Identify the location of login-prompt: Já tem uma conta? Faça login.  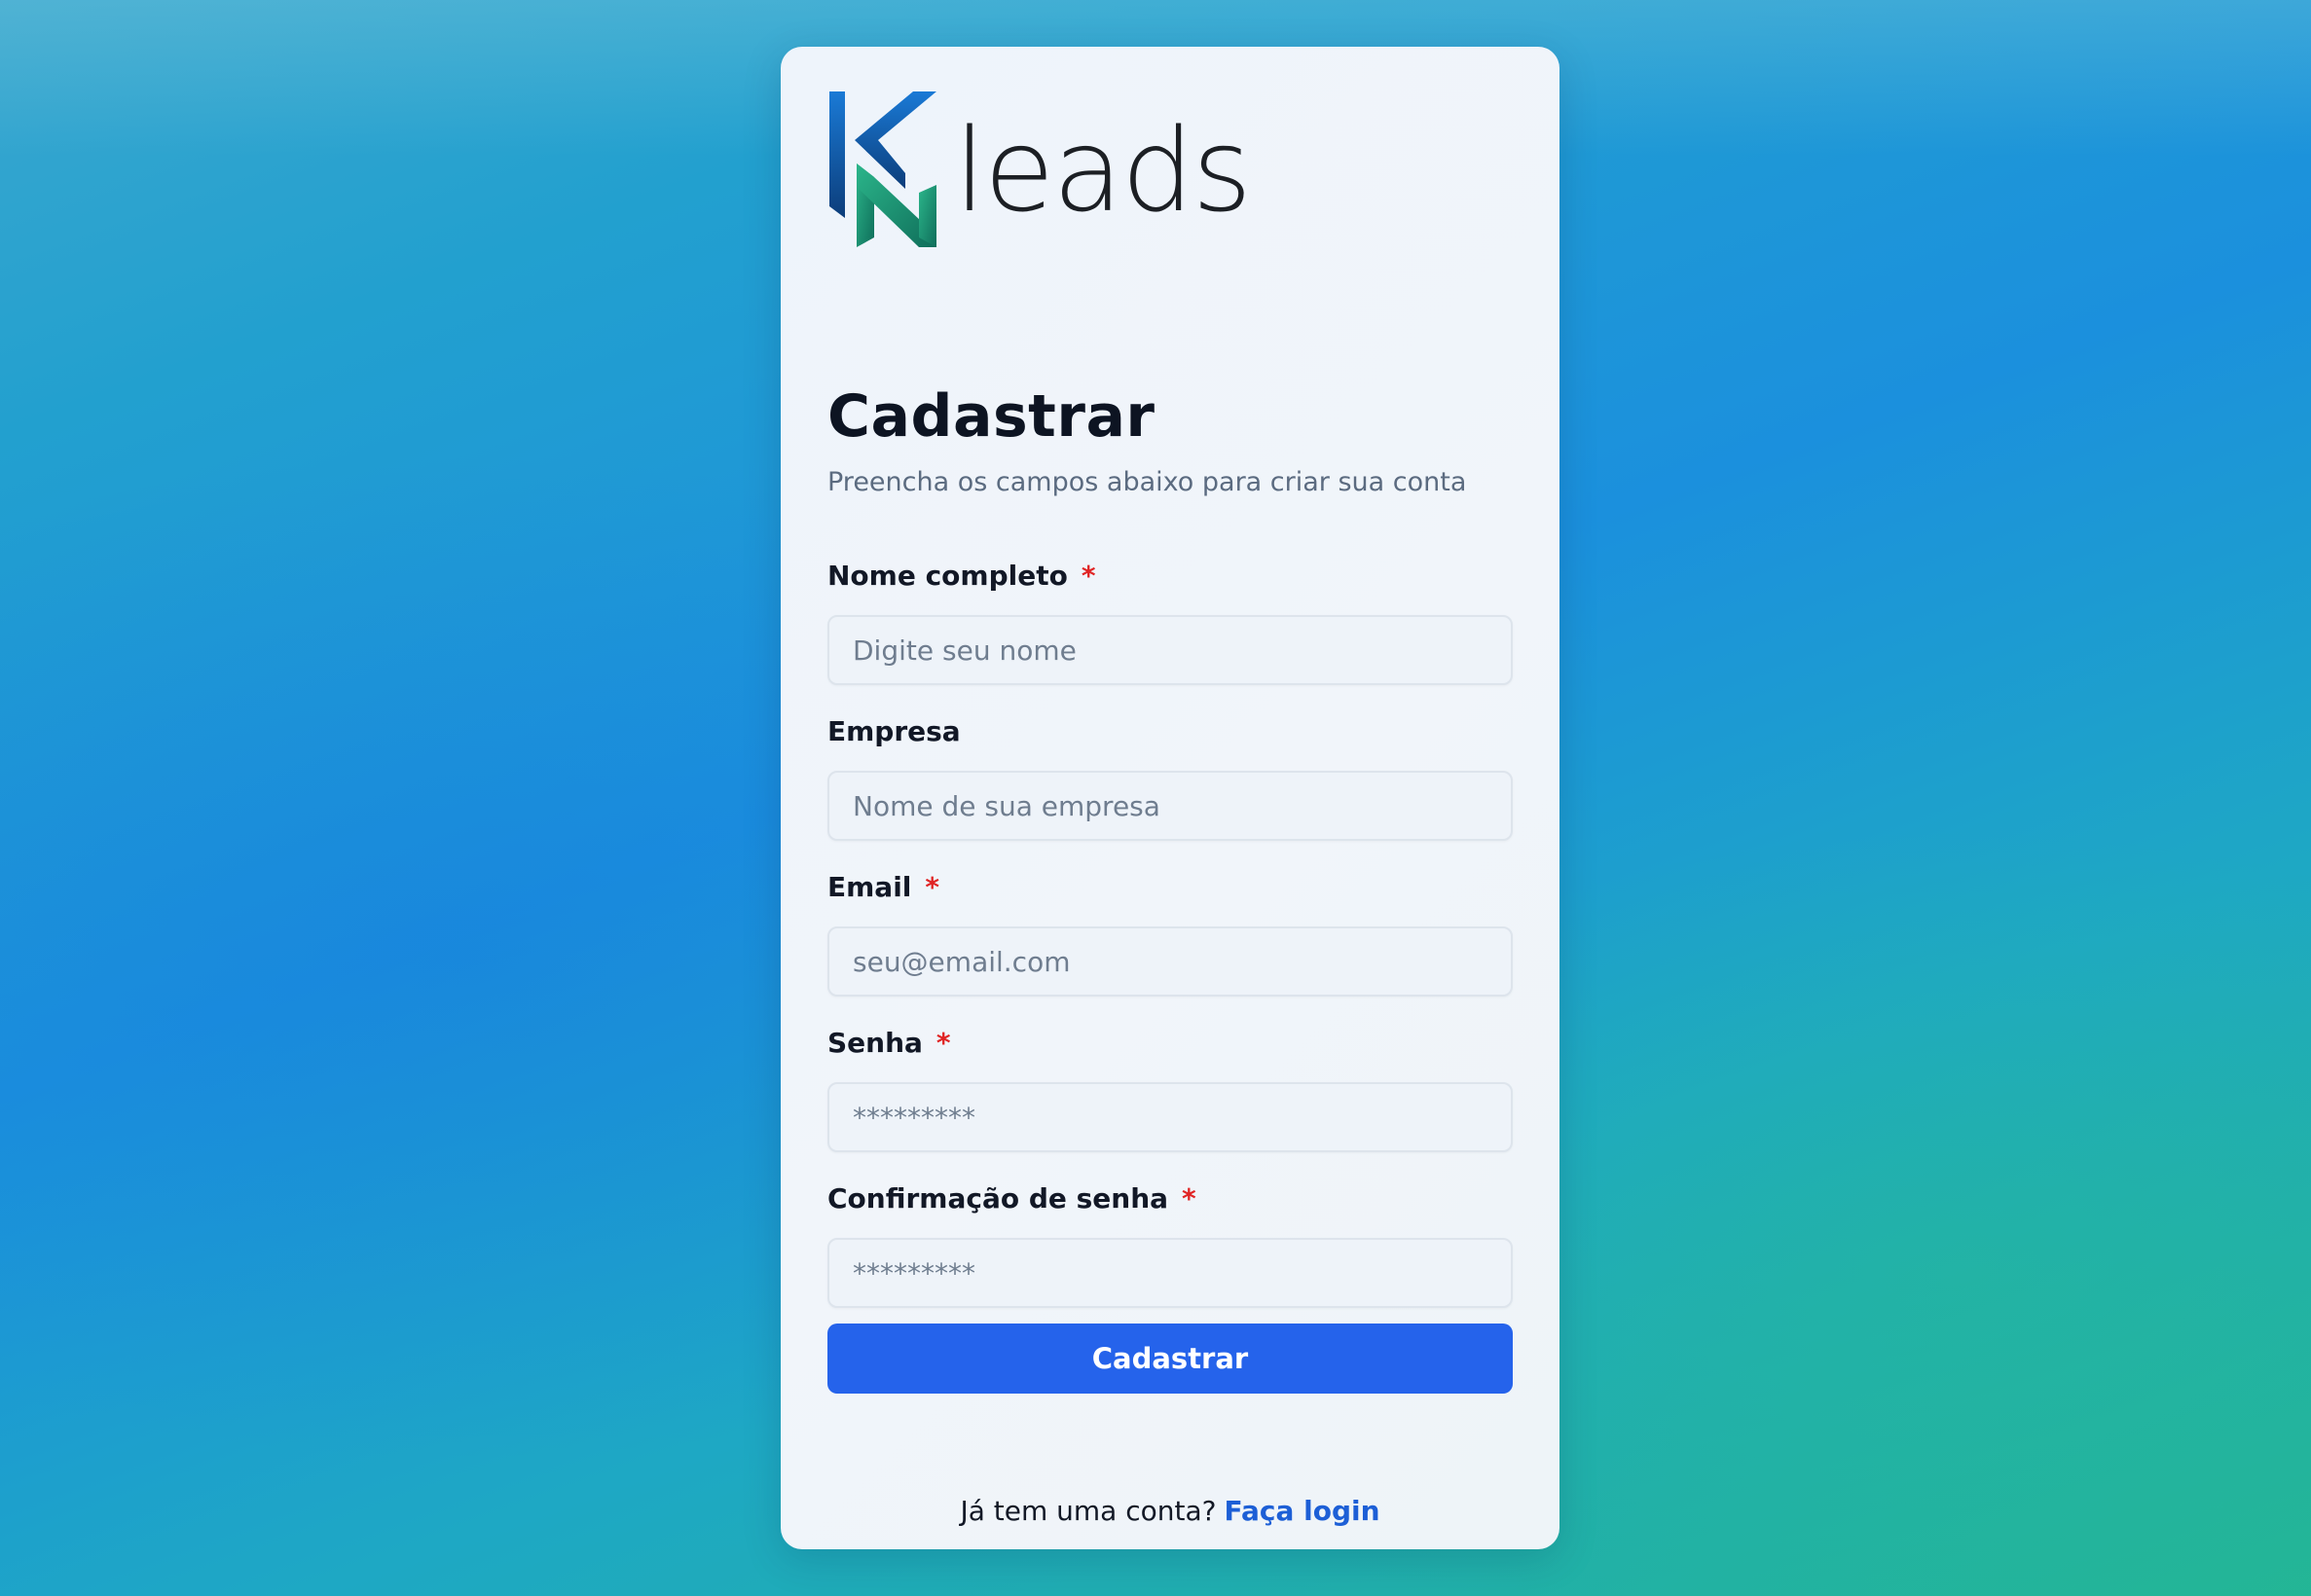
(1170, 1511).